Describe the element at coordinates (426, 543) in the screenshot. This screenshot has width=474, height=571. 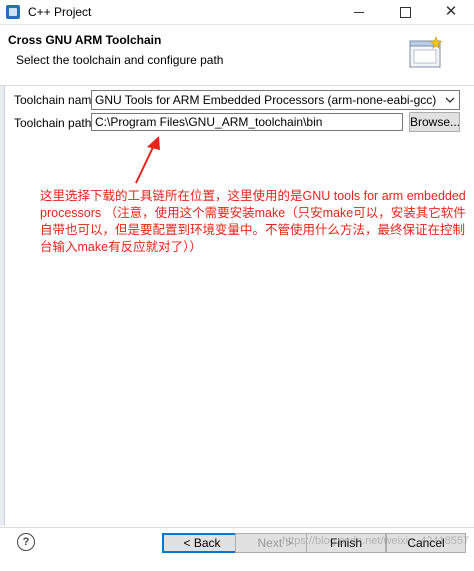
I see `cancel-button: Cancel` at that location.